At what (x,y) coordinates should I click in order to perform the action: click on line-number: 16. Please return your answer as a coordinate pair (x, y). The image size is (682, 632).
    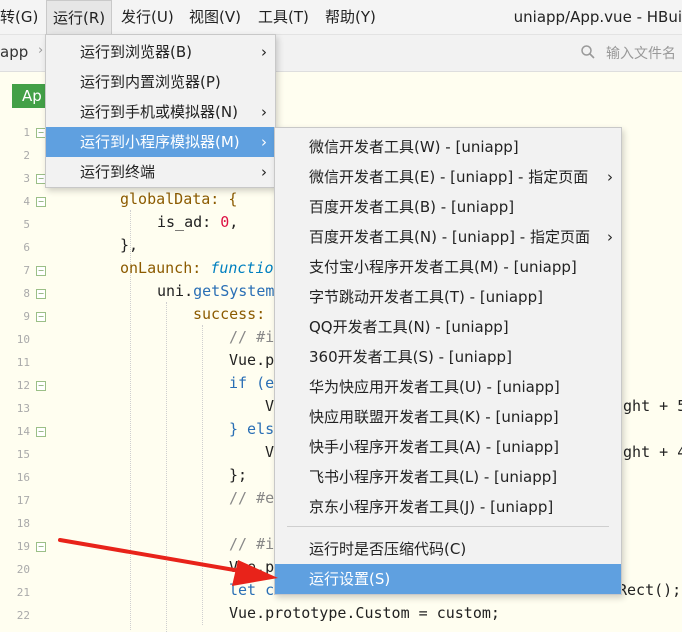
    Looking at the image, I should click on (23, 477).